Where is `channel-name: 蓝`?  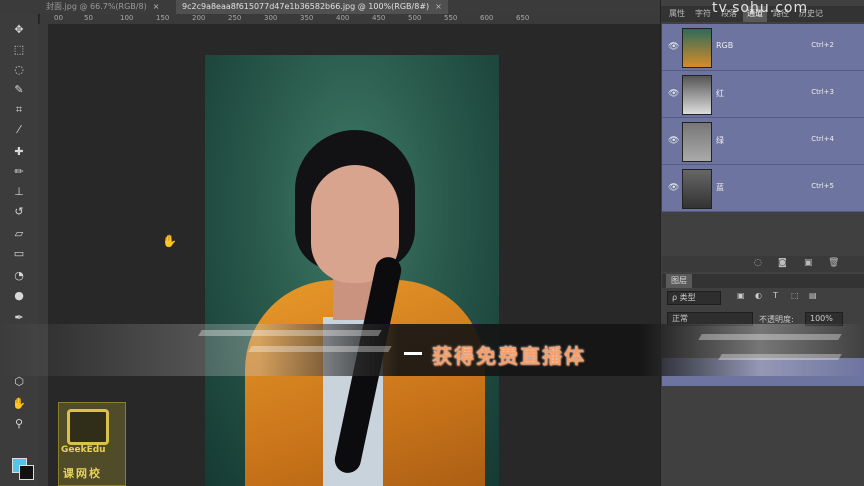 channel-name: 蓝 is located at coordinates (720, 187).